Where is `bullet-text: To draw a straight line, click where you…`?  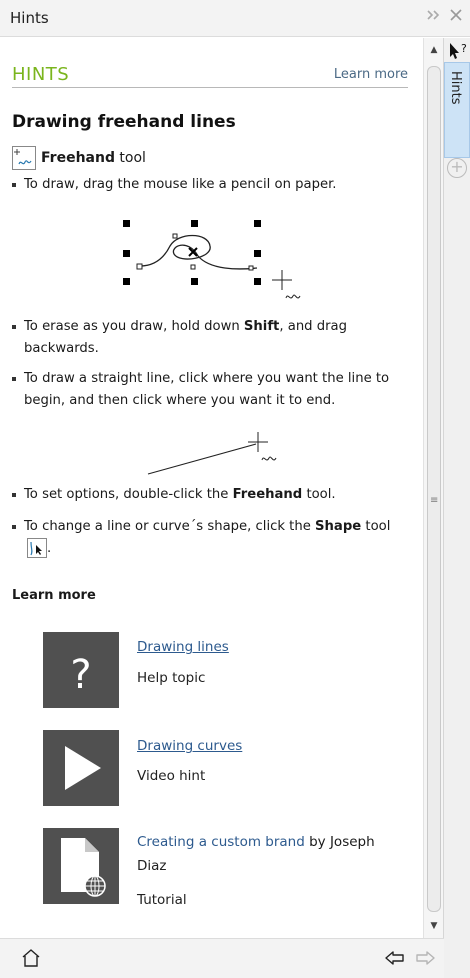 bullet-text: To draw a straight line, click where you… is located at coordinates (207, 389).